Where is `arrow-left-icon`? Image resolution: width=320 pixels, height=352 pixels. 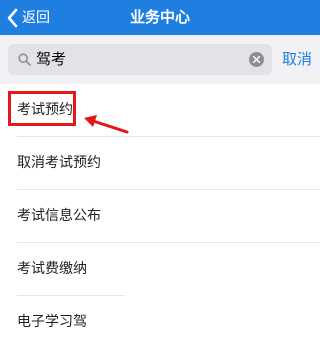 arrow-left-icon is located at coordinates (106, 124).